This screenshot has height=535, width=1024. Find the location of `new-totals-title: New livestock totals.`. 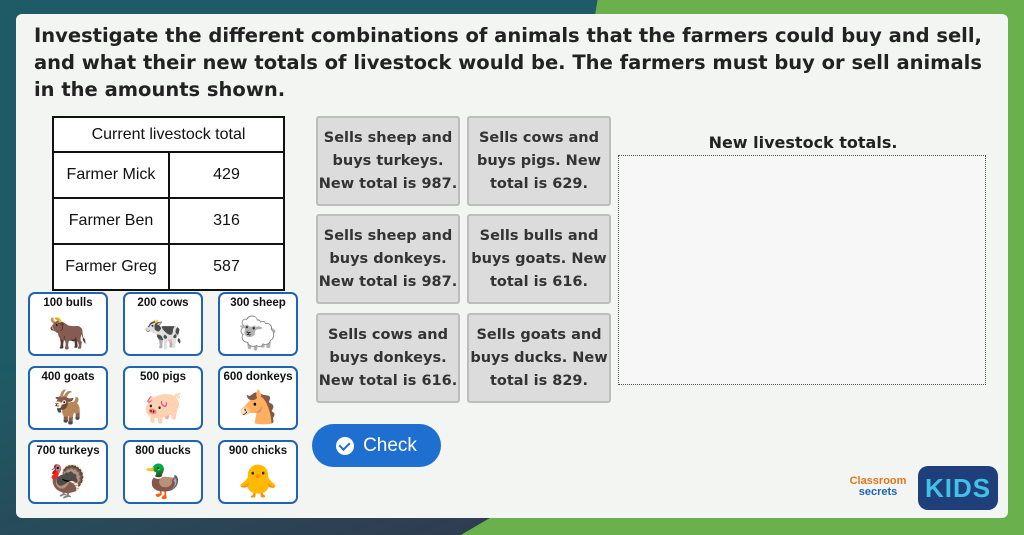

new-totals-title: New livestock totals. is located at coordinates (803, 142).